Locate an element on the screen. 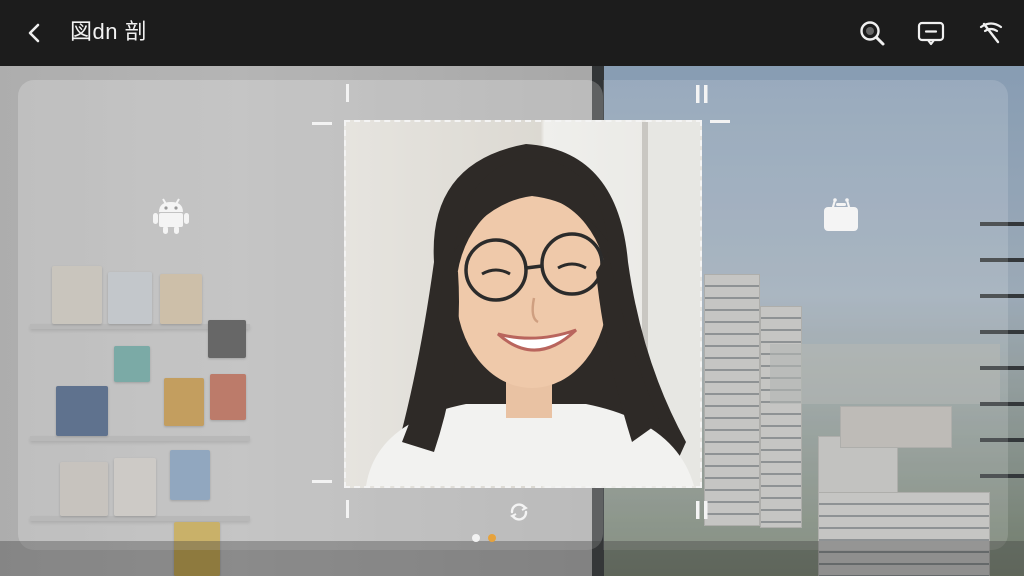 This screenshot has height=576, width=1024. no-signal-icon is located at coordinates (991, 33).